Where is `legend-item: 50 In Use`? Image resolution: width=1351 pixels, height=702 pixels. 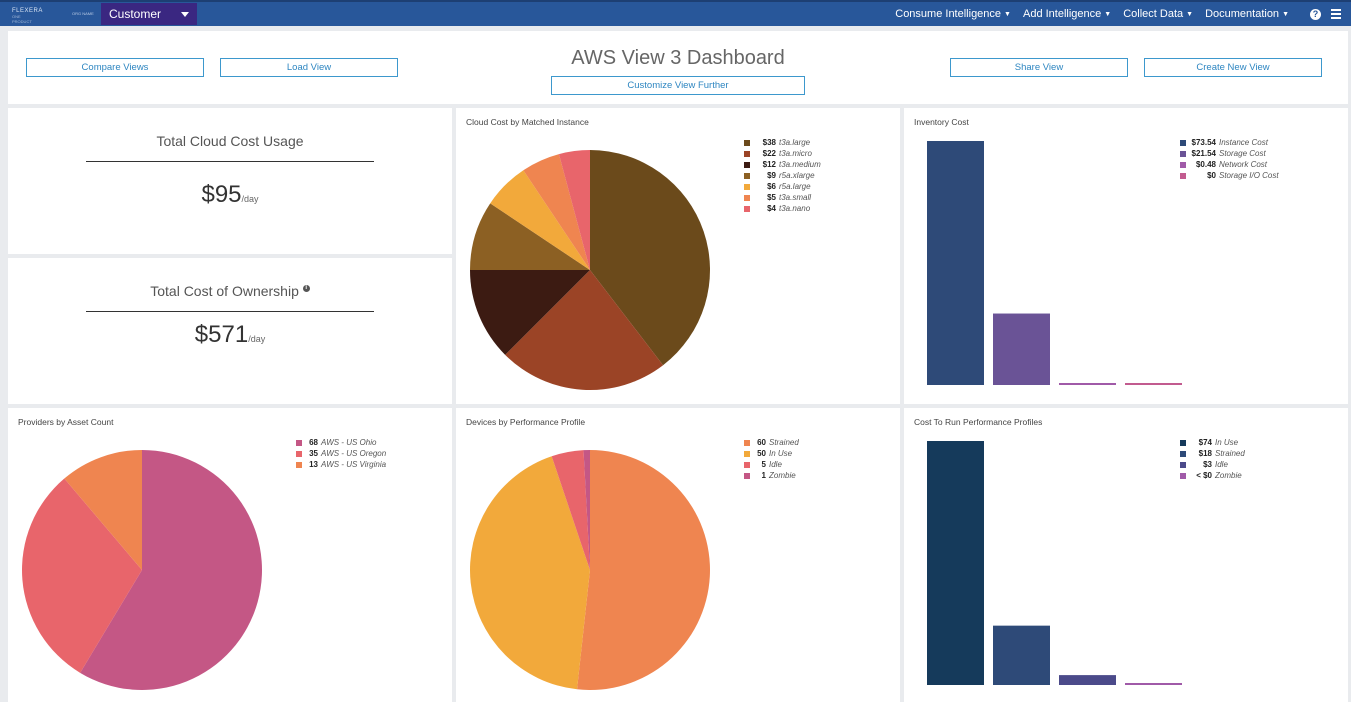
legend-item: 50 In Use is located at coordinates (771, 453).